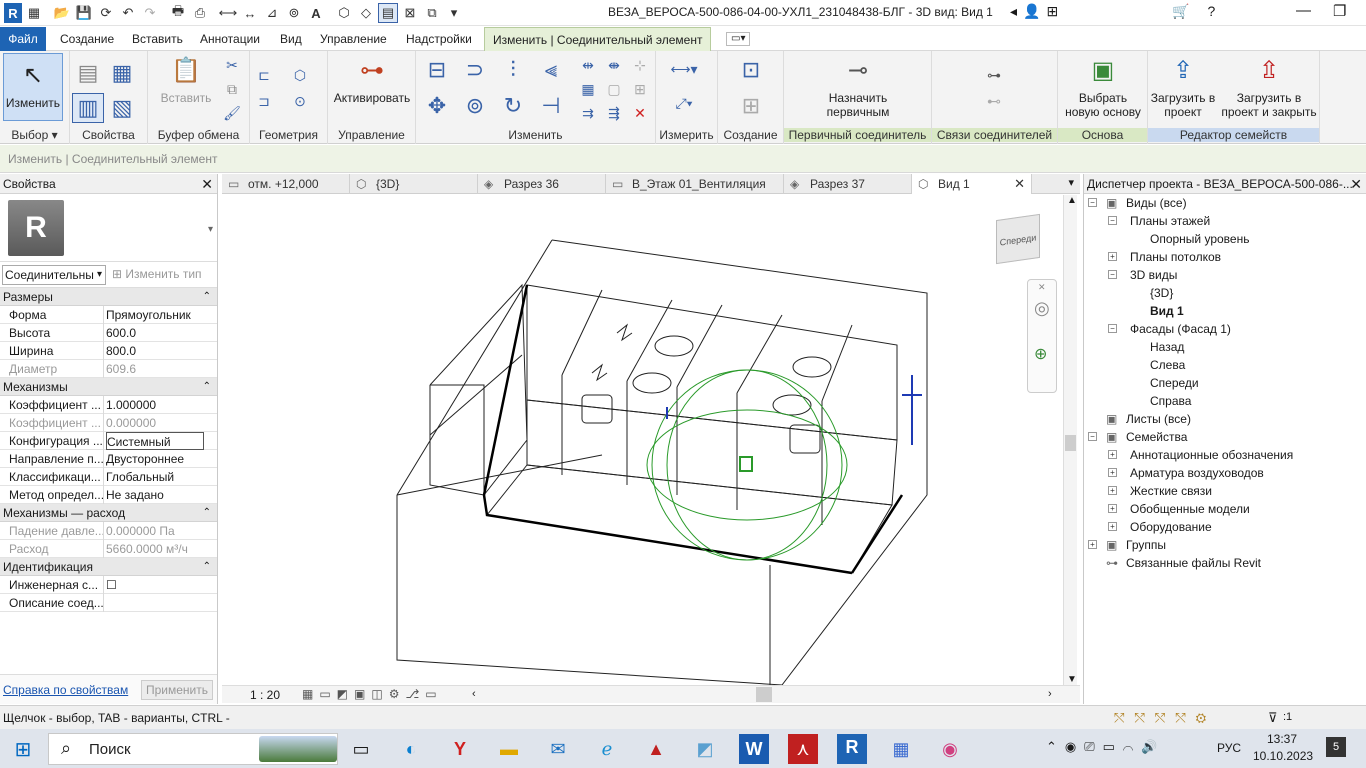 The image size is (1366, 768). Describe the element at coordinates (437, 106) in the screenshot. I see `move-icon: ✥` at that location.